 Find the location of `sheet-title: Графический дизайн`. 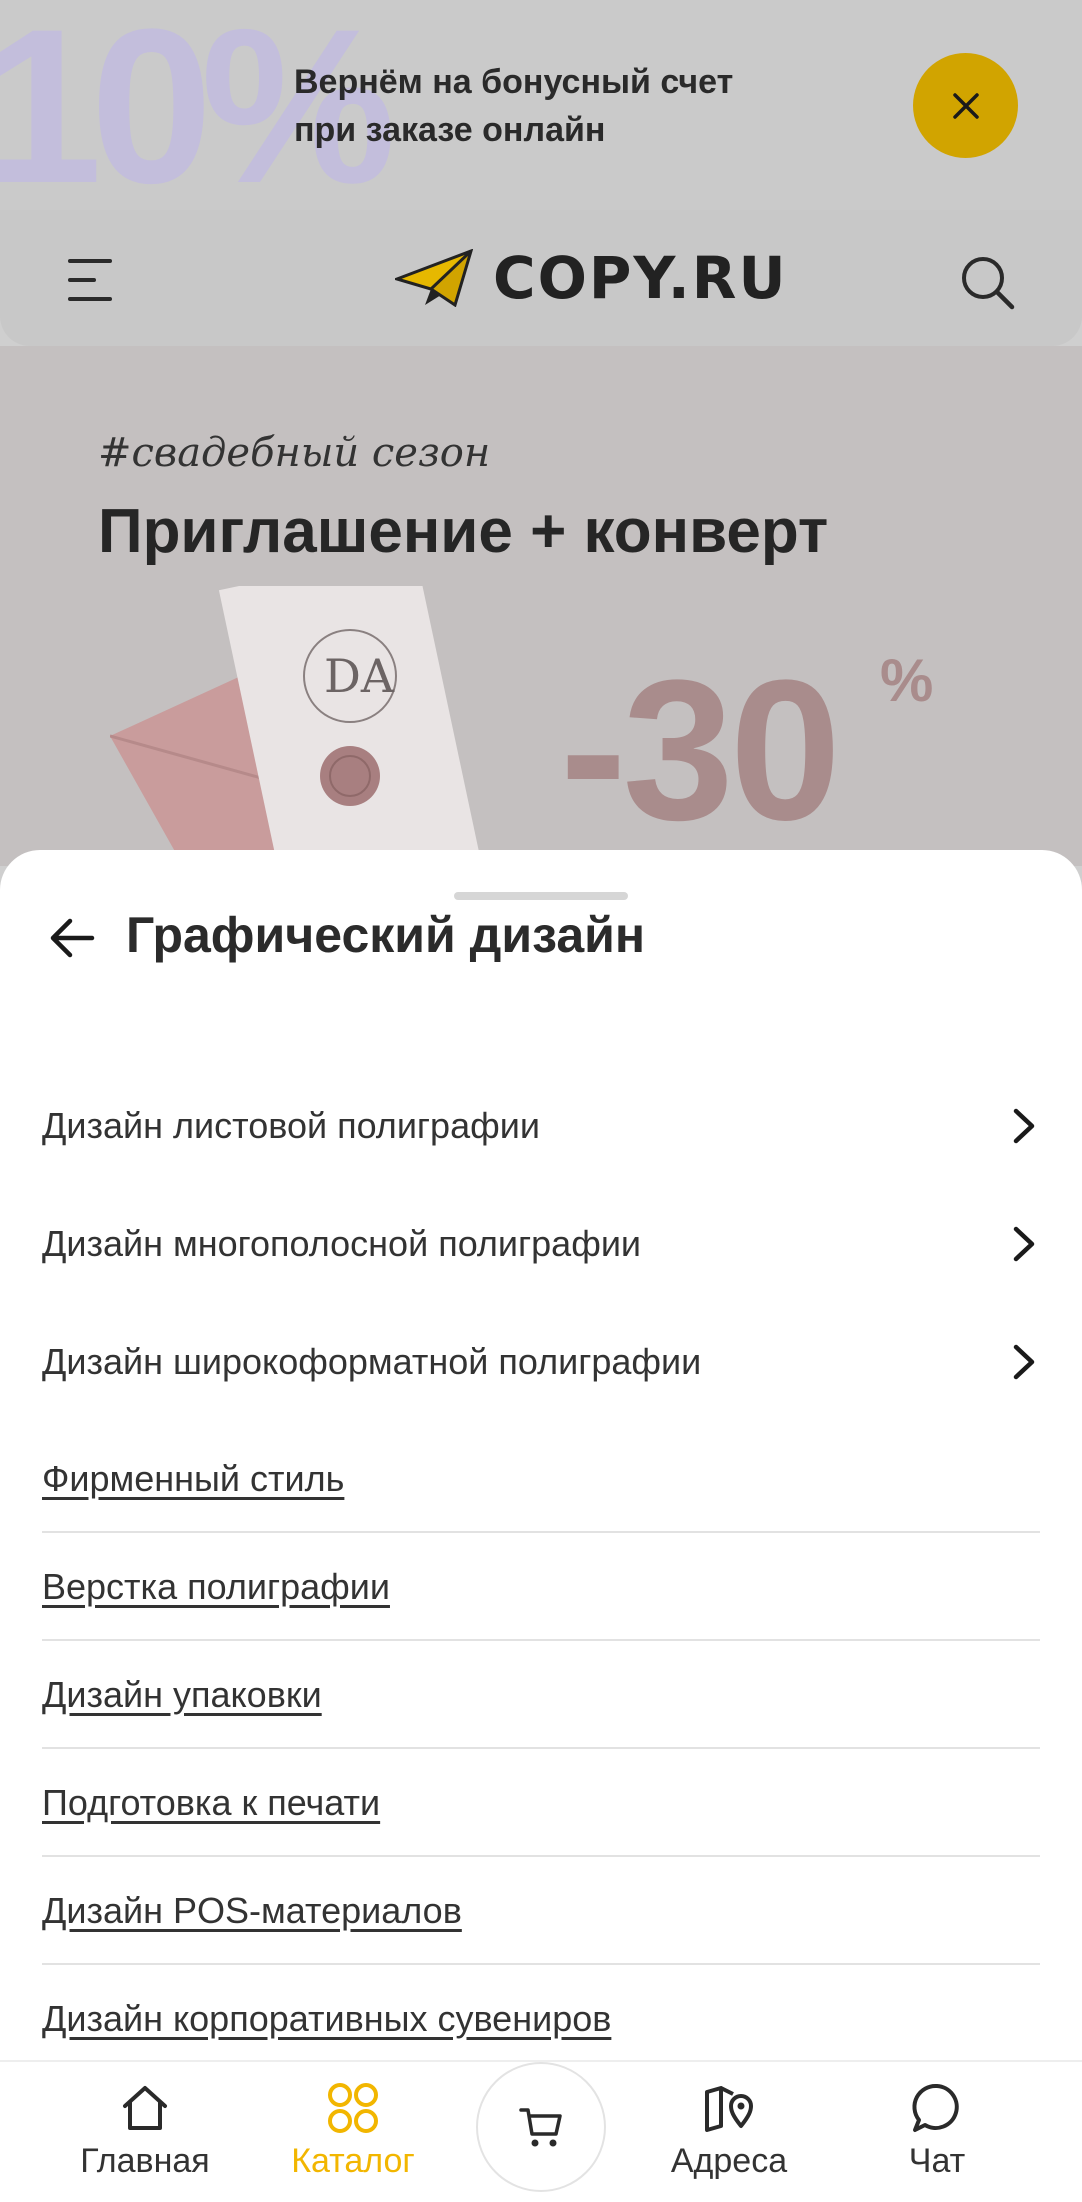

sheet-title: Графический дизайн is located at coordinates (386, 935).